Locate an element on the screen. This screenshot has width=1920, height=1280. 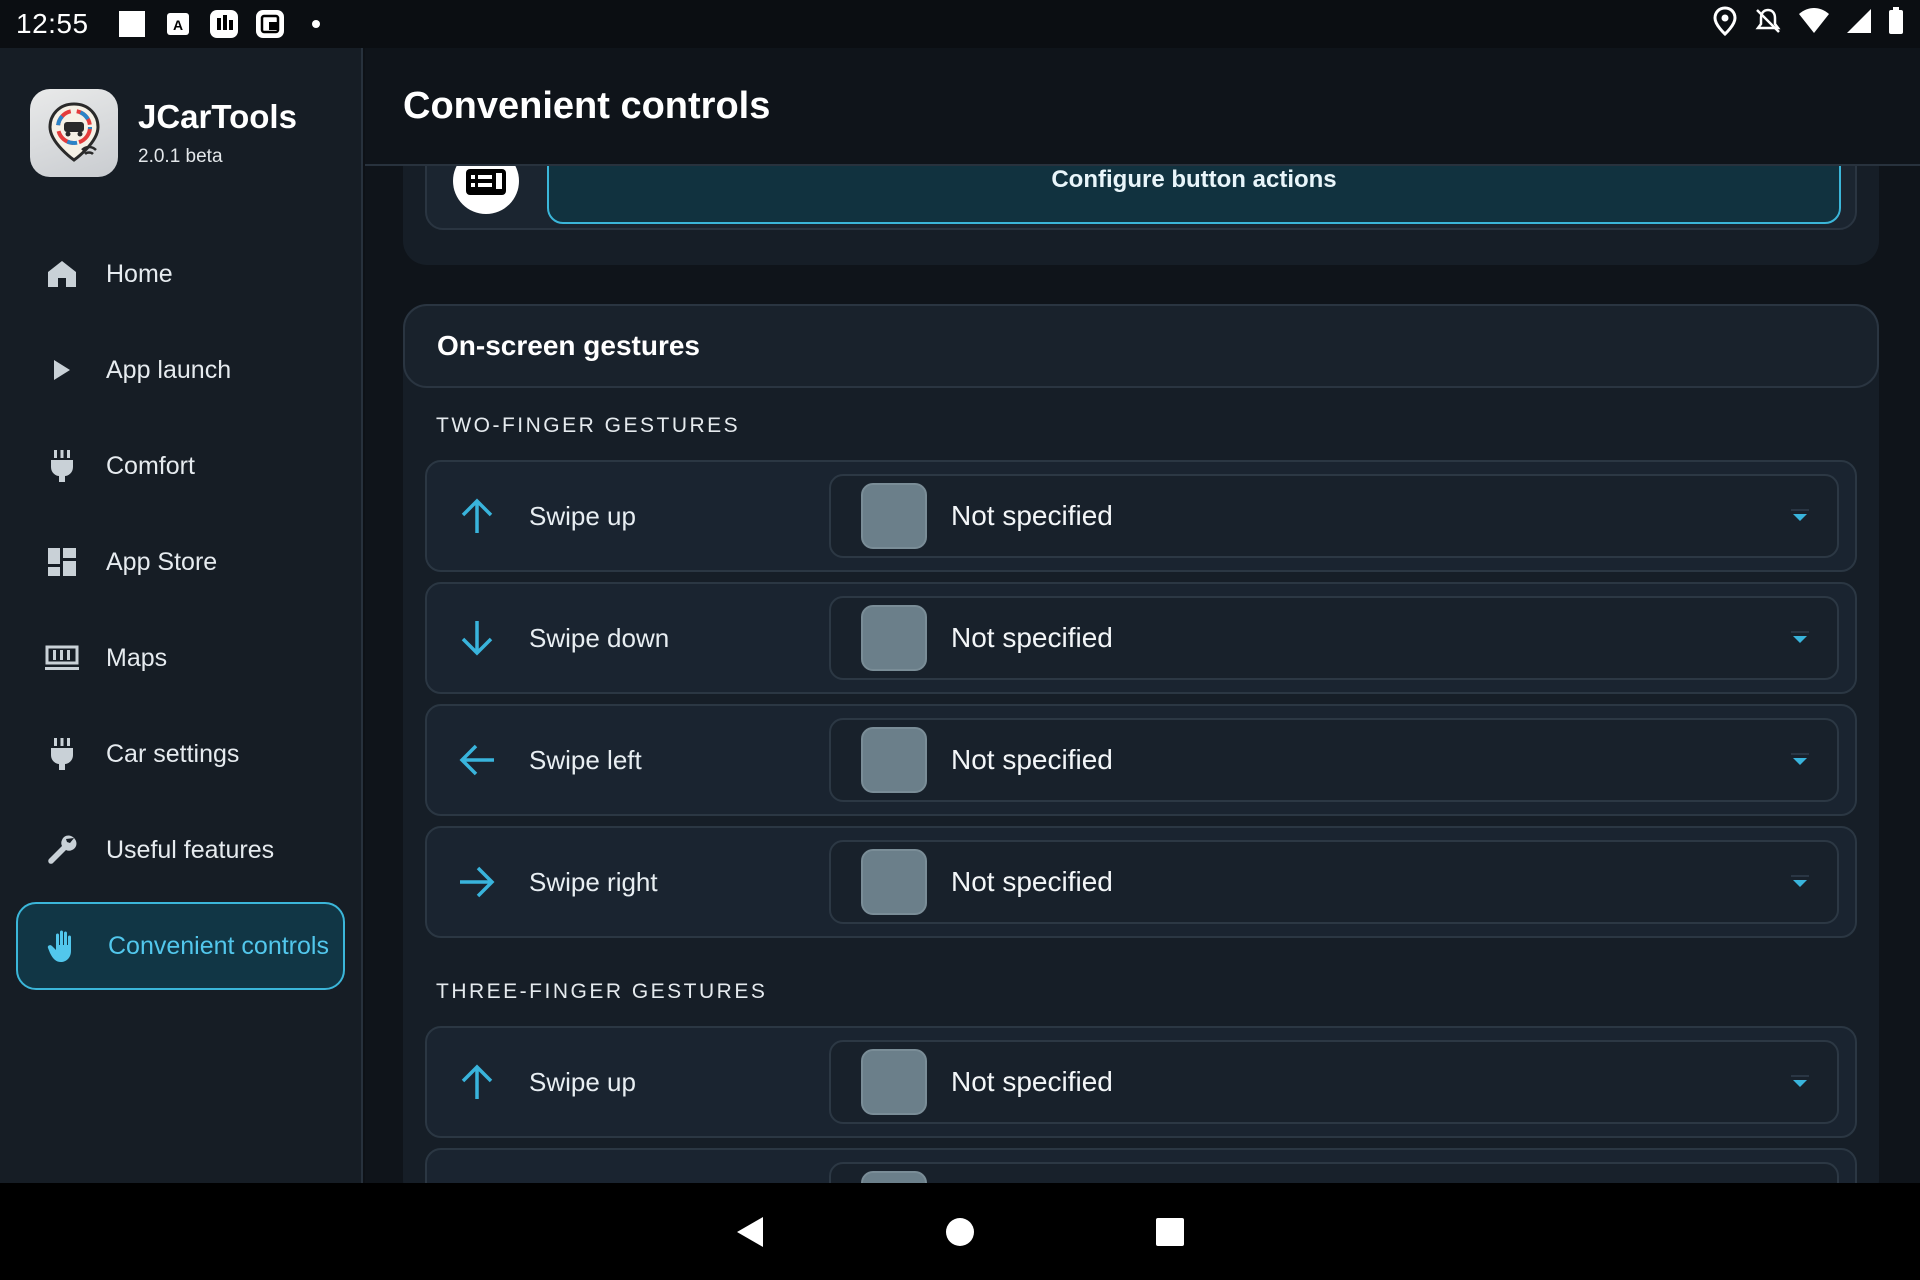
wifi-icon is located at coordinates (1814, 24).